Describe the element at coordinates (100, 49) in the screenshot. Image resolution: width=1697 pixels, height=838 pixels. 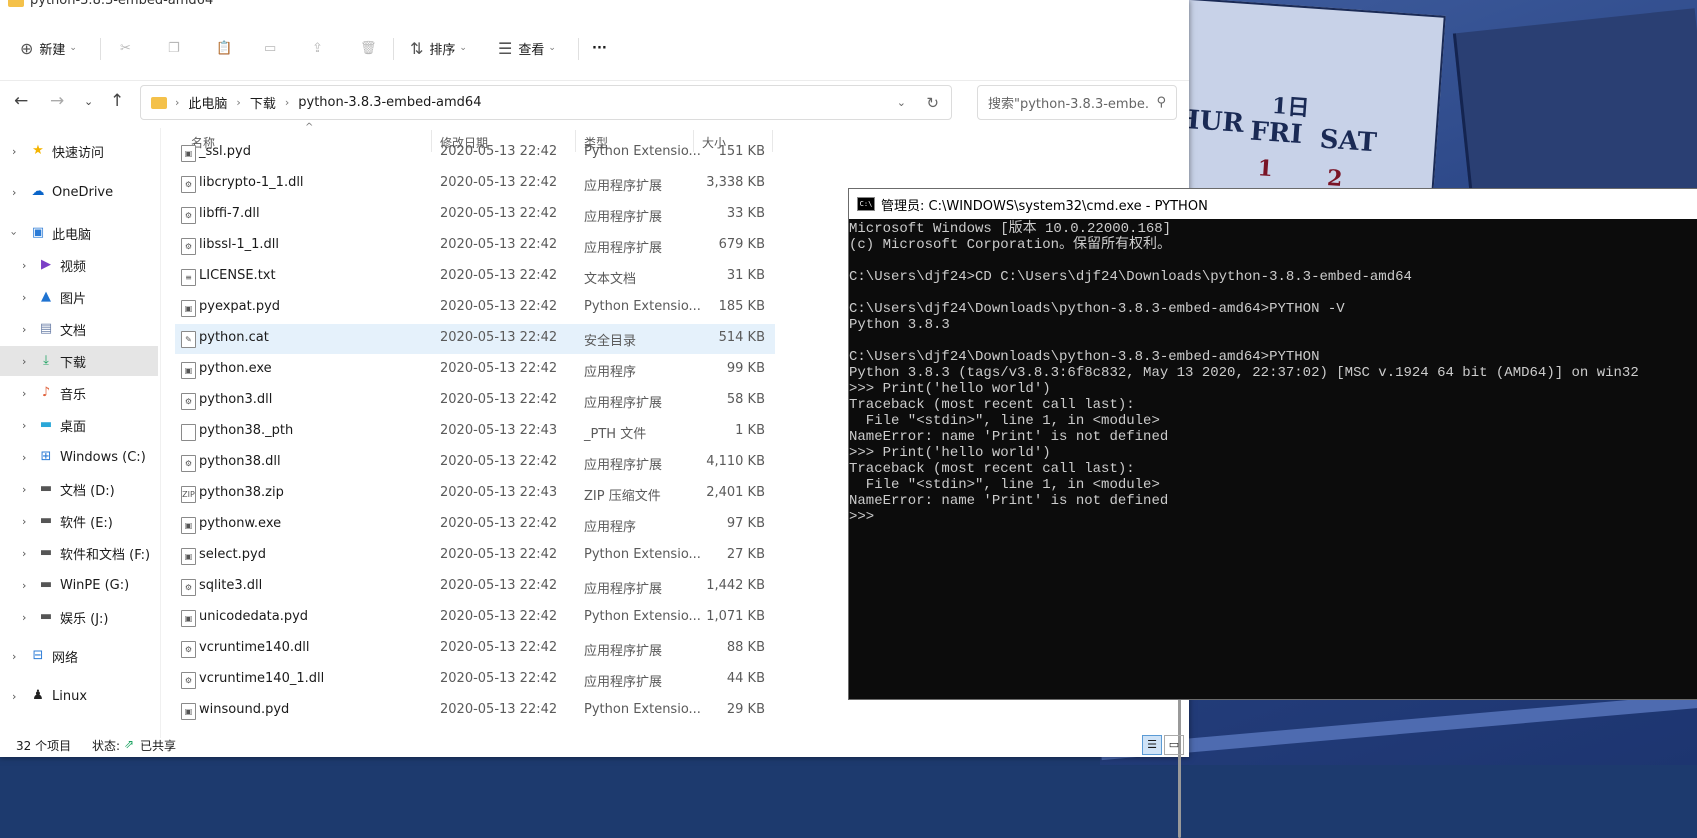
I see `toolbar-divider` at that location.